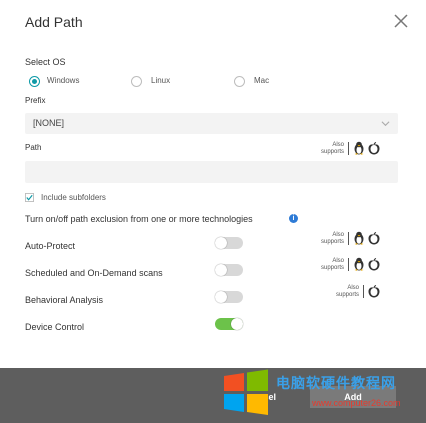 The image size is (426, 423). What do you see at coordinates (229, 324) in the screenshot?
I see `toggle-device-control` at bounding box center [229, 324].